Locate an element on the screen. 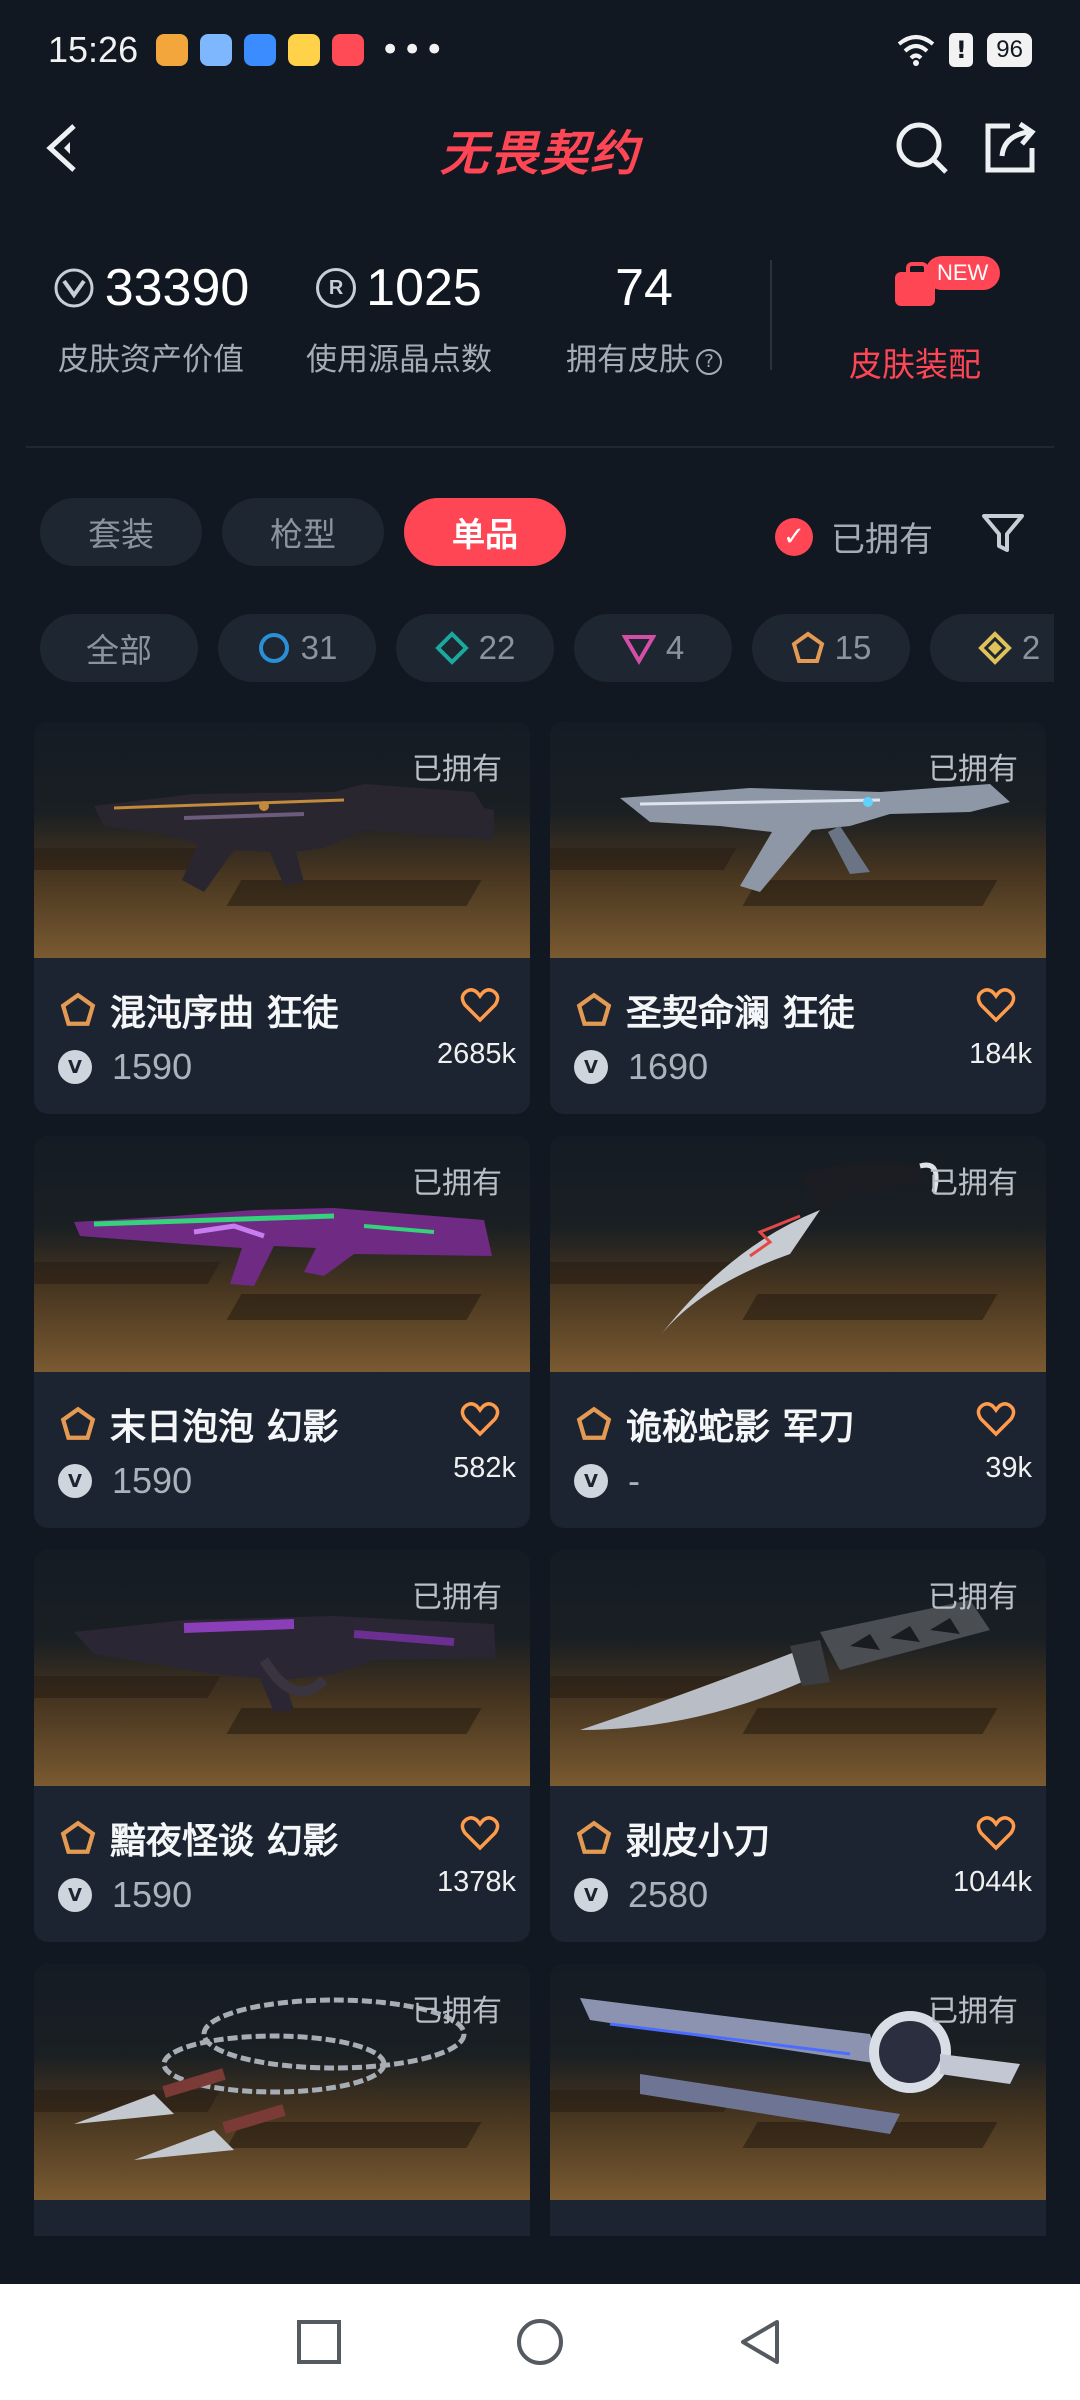 Image resolution: width=1080 pixels, height=2400 pixels. skin-card: 已拥有 剥皮小刀 V 2580 1044k is located at coordinates (798, 1746).